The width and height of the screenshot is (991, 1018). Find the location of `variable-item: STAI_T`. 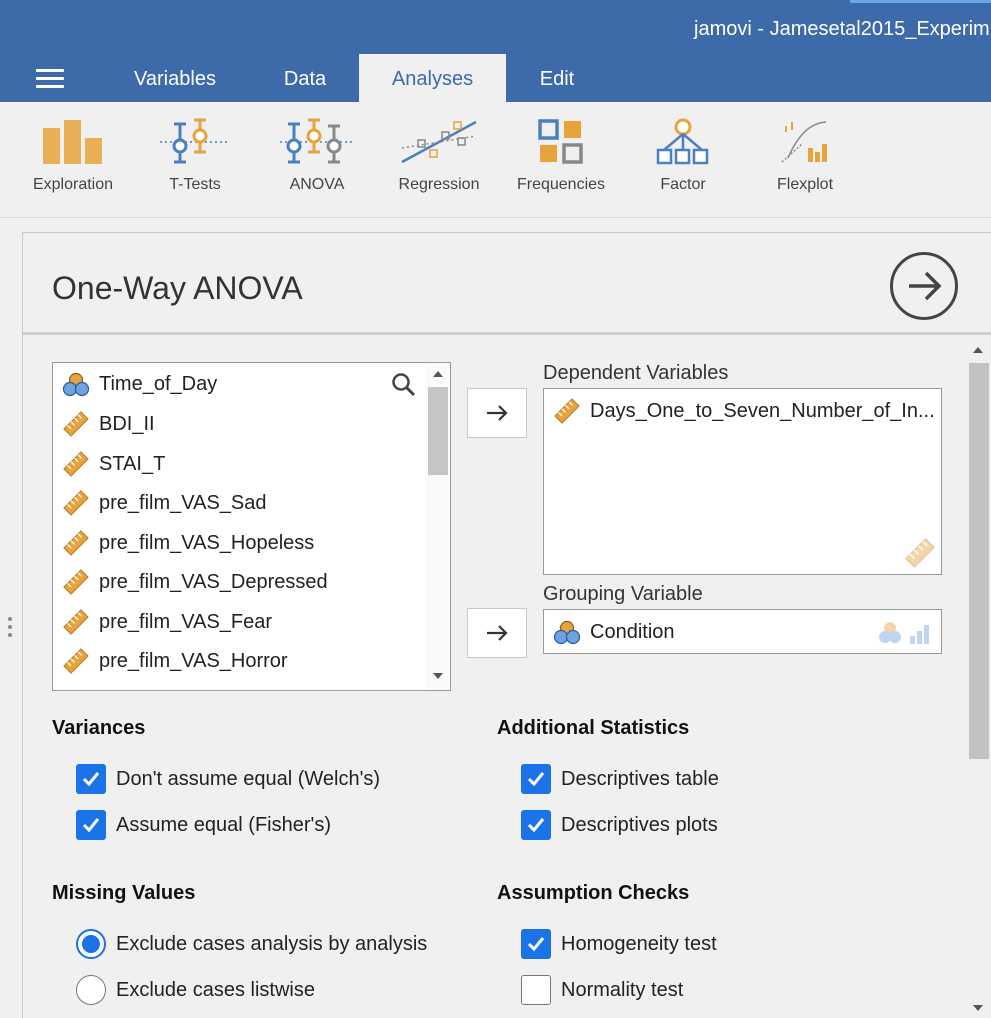

variable-item: STAI_T is located at coordinates (241, 464).